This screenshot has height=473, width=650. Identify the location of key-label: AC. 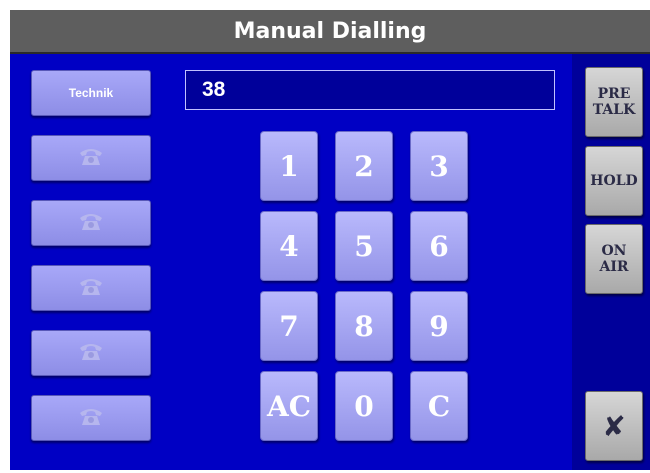
(288, 406).